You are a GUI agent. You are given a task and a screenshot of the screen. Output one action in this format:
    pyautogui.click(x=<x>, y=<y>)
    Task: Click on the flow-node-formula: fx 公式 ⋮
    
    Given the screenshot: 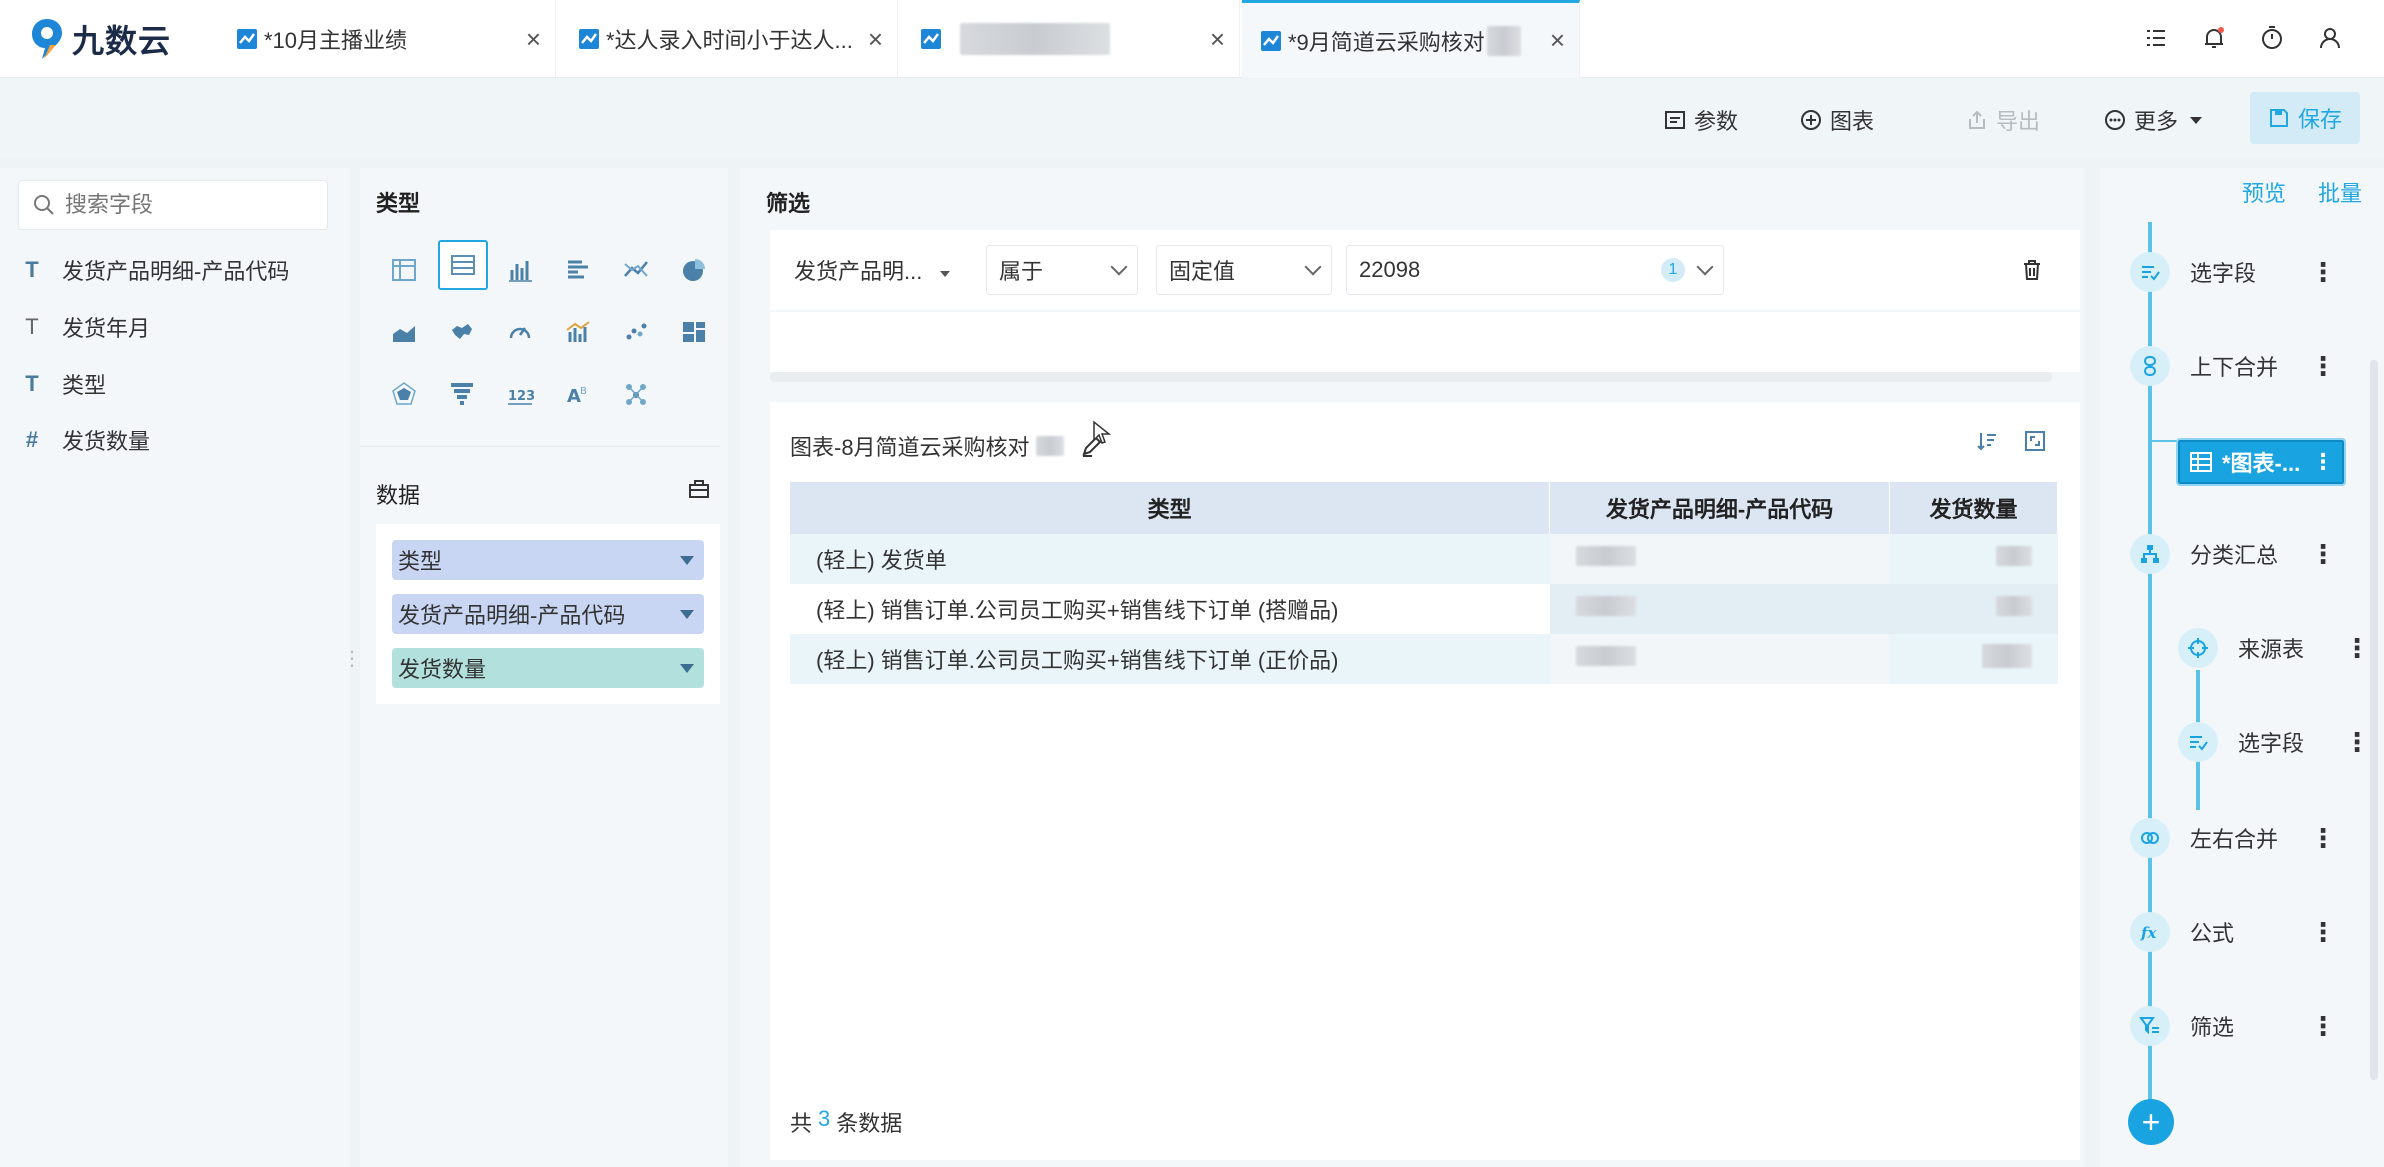 What is the action you would take?
    pyautogui.click(x=2233, y=932)
    